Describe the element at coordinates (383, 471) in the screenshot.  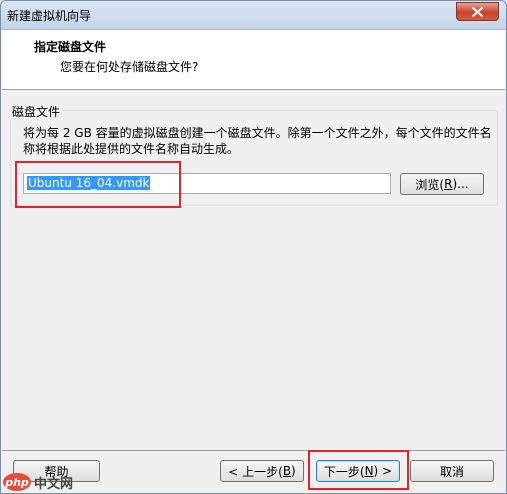
I see `next-label-post: ) >` at that location.